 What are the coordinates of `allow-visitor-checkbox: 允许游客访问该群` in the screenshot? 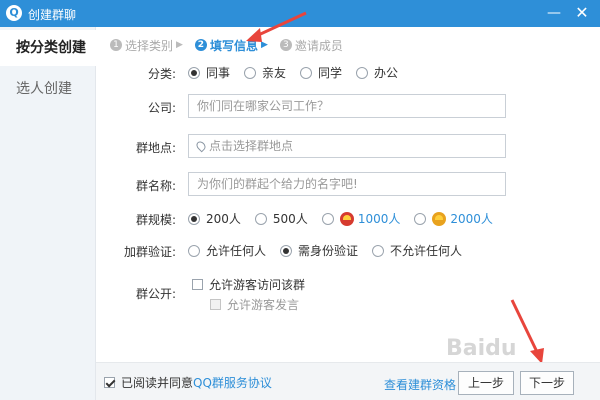 It's located at (248, 284).